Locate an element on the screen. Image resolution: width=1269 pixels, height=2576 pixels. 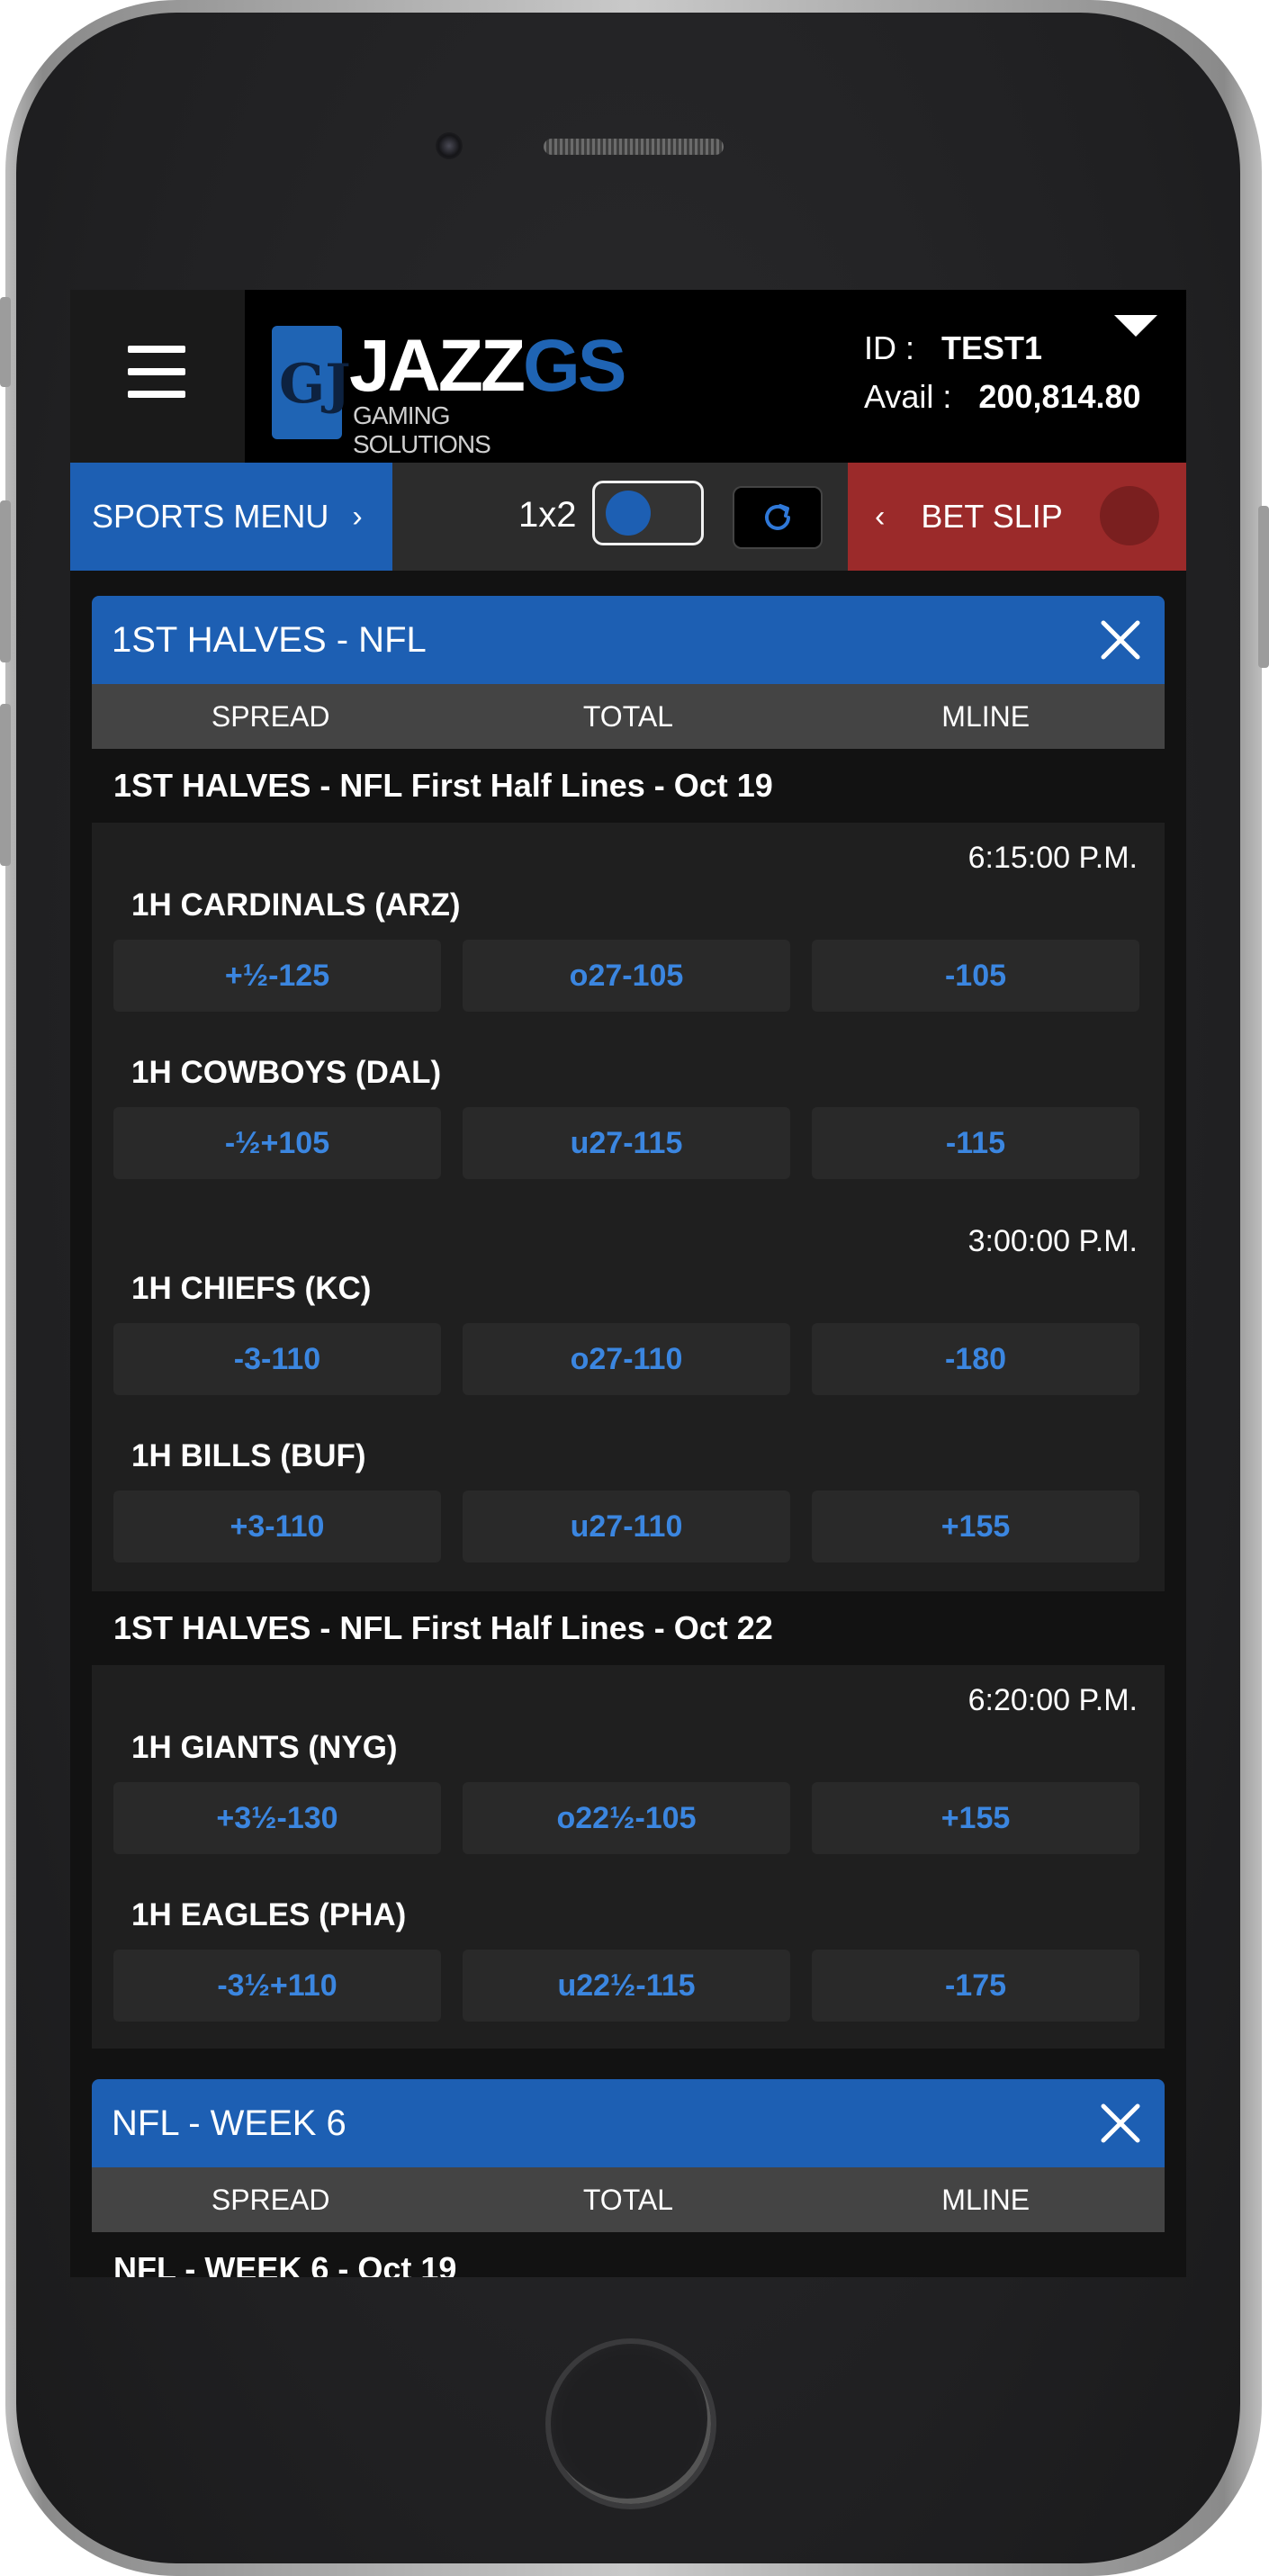
toolbar: SPORTS MENU › 1x2 ‹ BET SLIP is located at coordinates (628, 517).